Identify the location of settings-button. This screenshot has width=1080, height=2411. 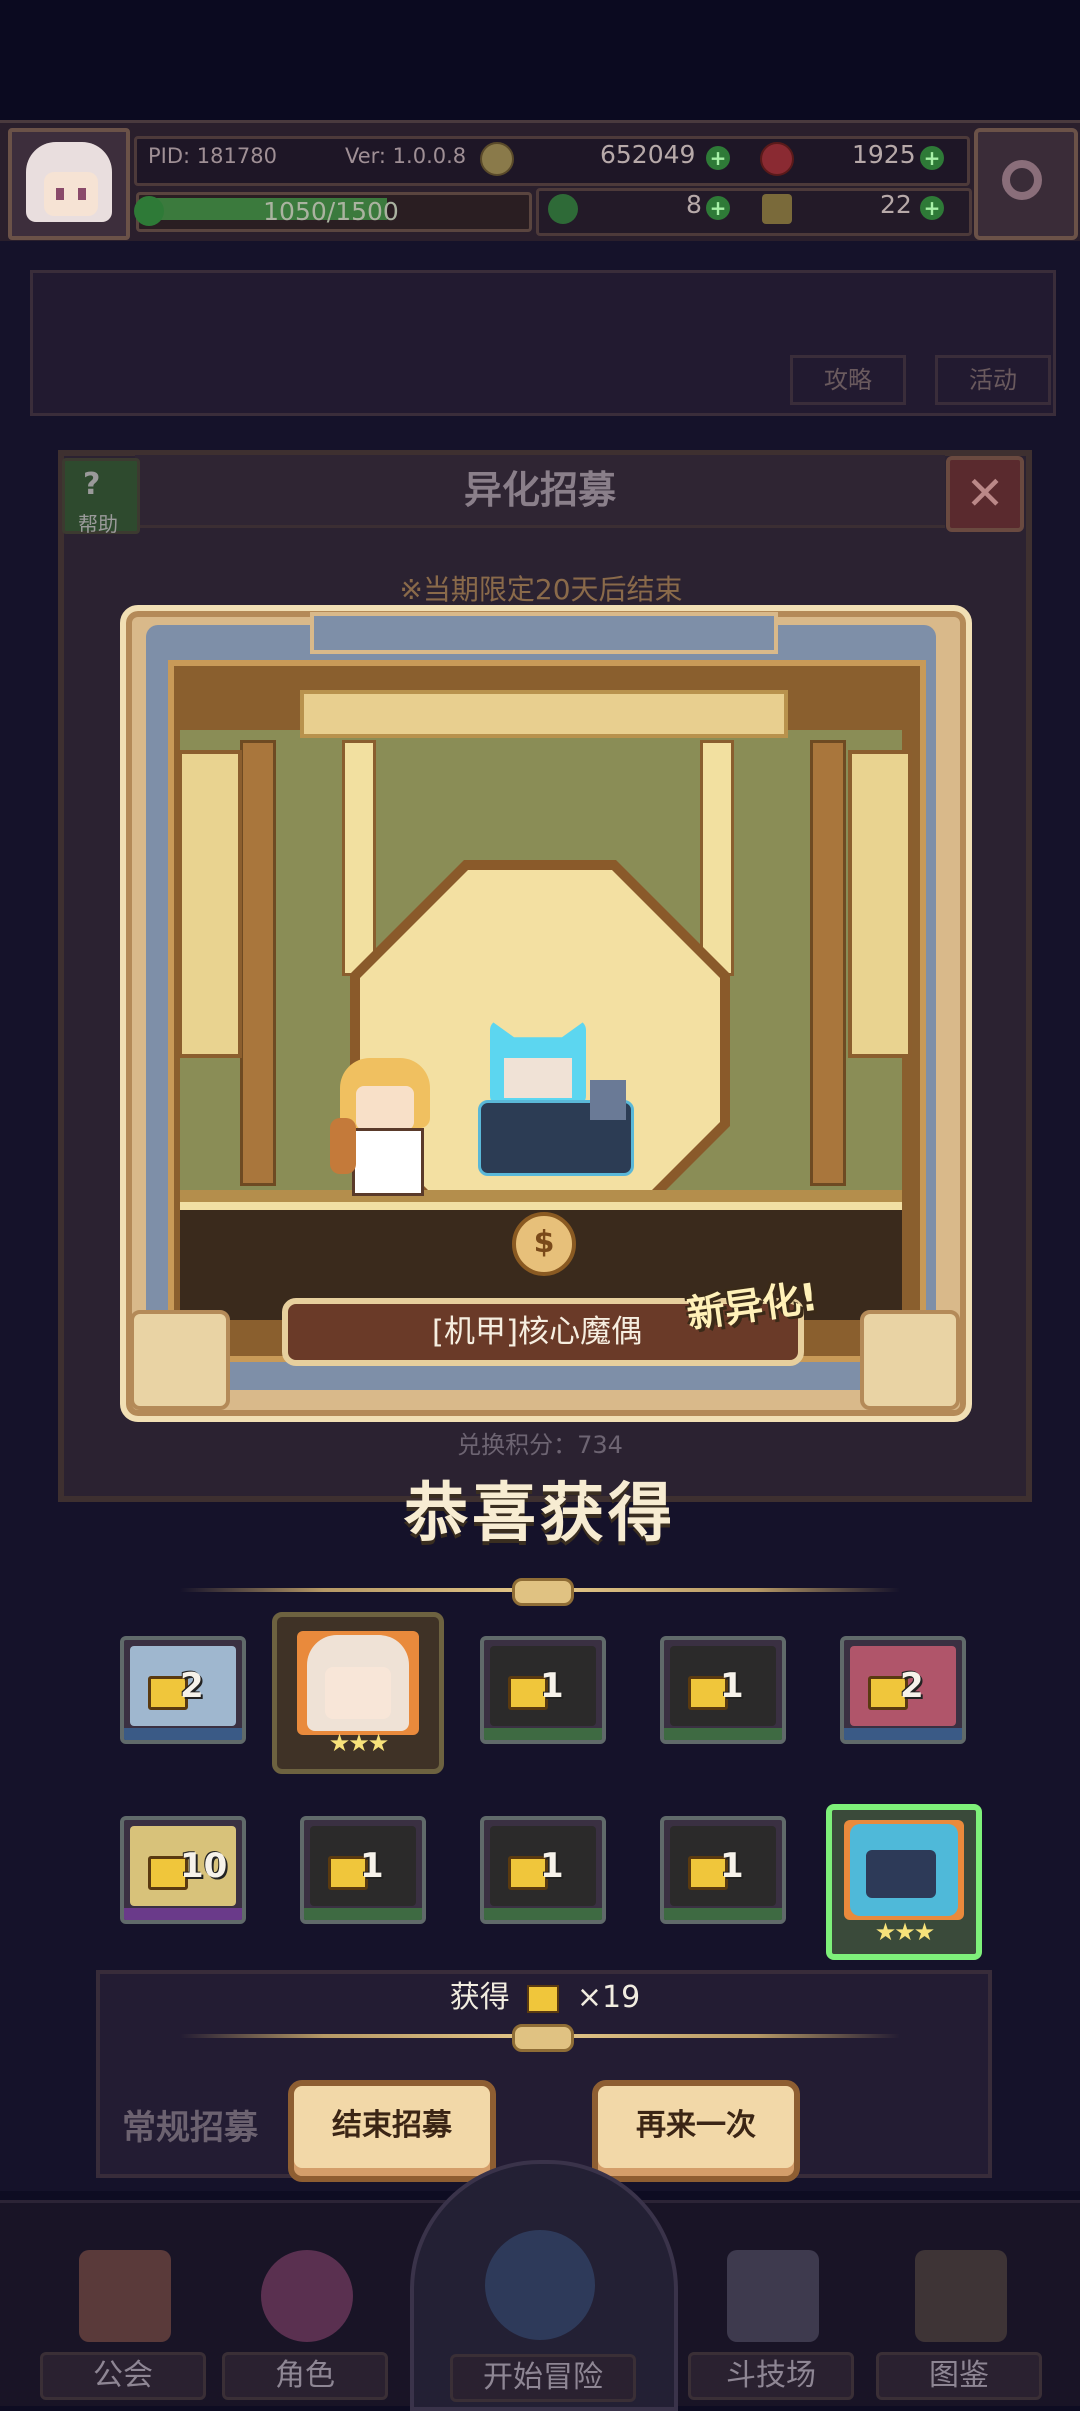
(1026, 184).